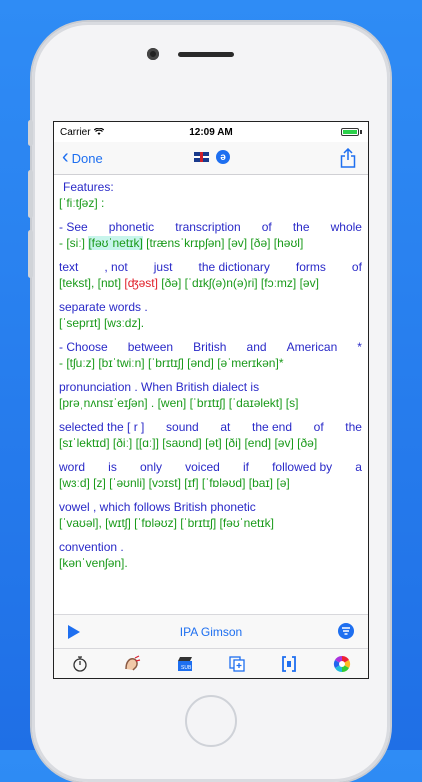  Describe the element at coordinates (346, 631) in the screenshot. I see `filter-menu-icon` at that location.